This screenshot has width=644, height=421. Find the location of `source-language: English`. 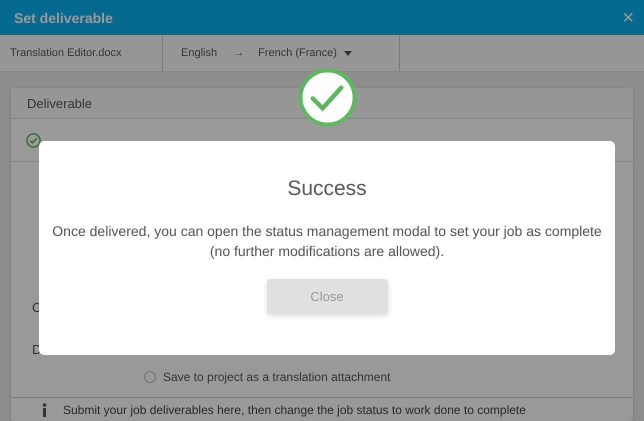

source-language: English is located at coordinates (199, 53).